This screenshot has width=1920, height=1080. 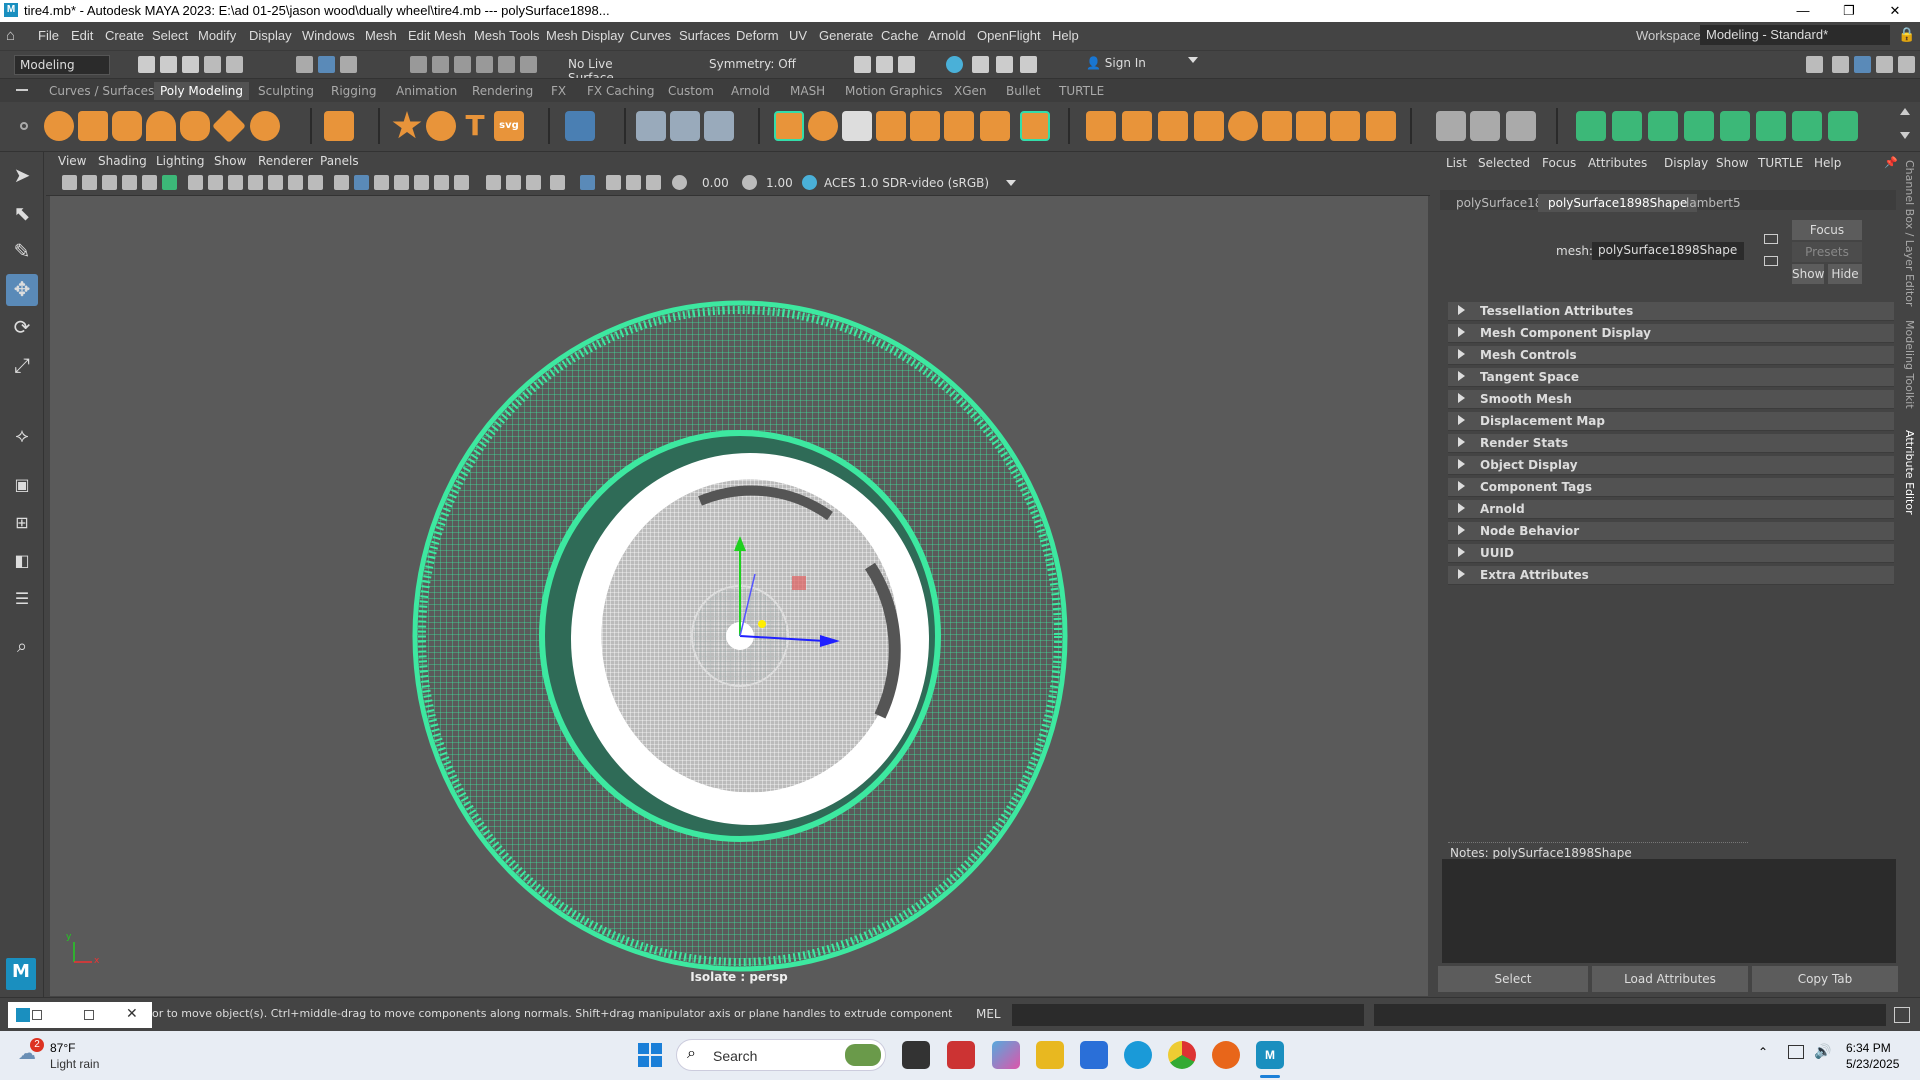 I want to click on poly-type-icon: T, so click(x=475, y=126).